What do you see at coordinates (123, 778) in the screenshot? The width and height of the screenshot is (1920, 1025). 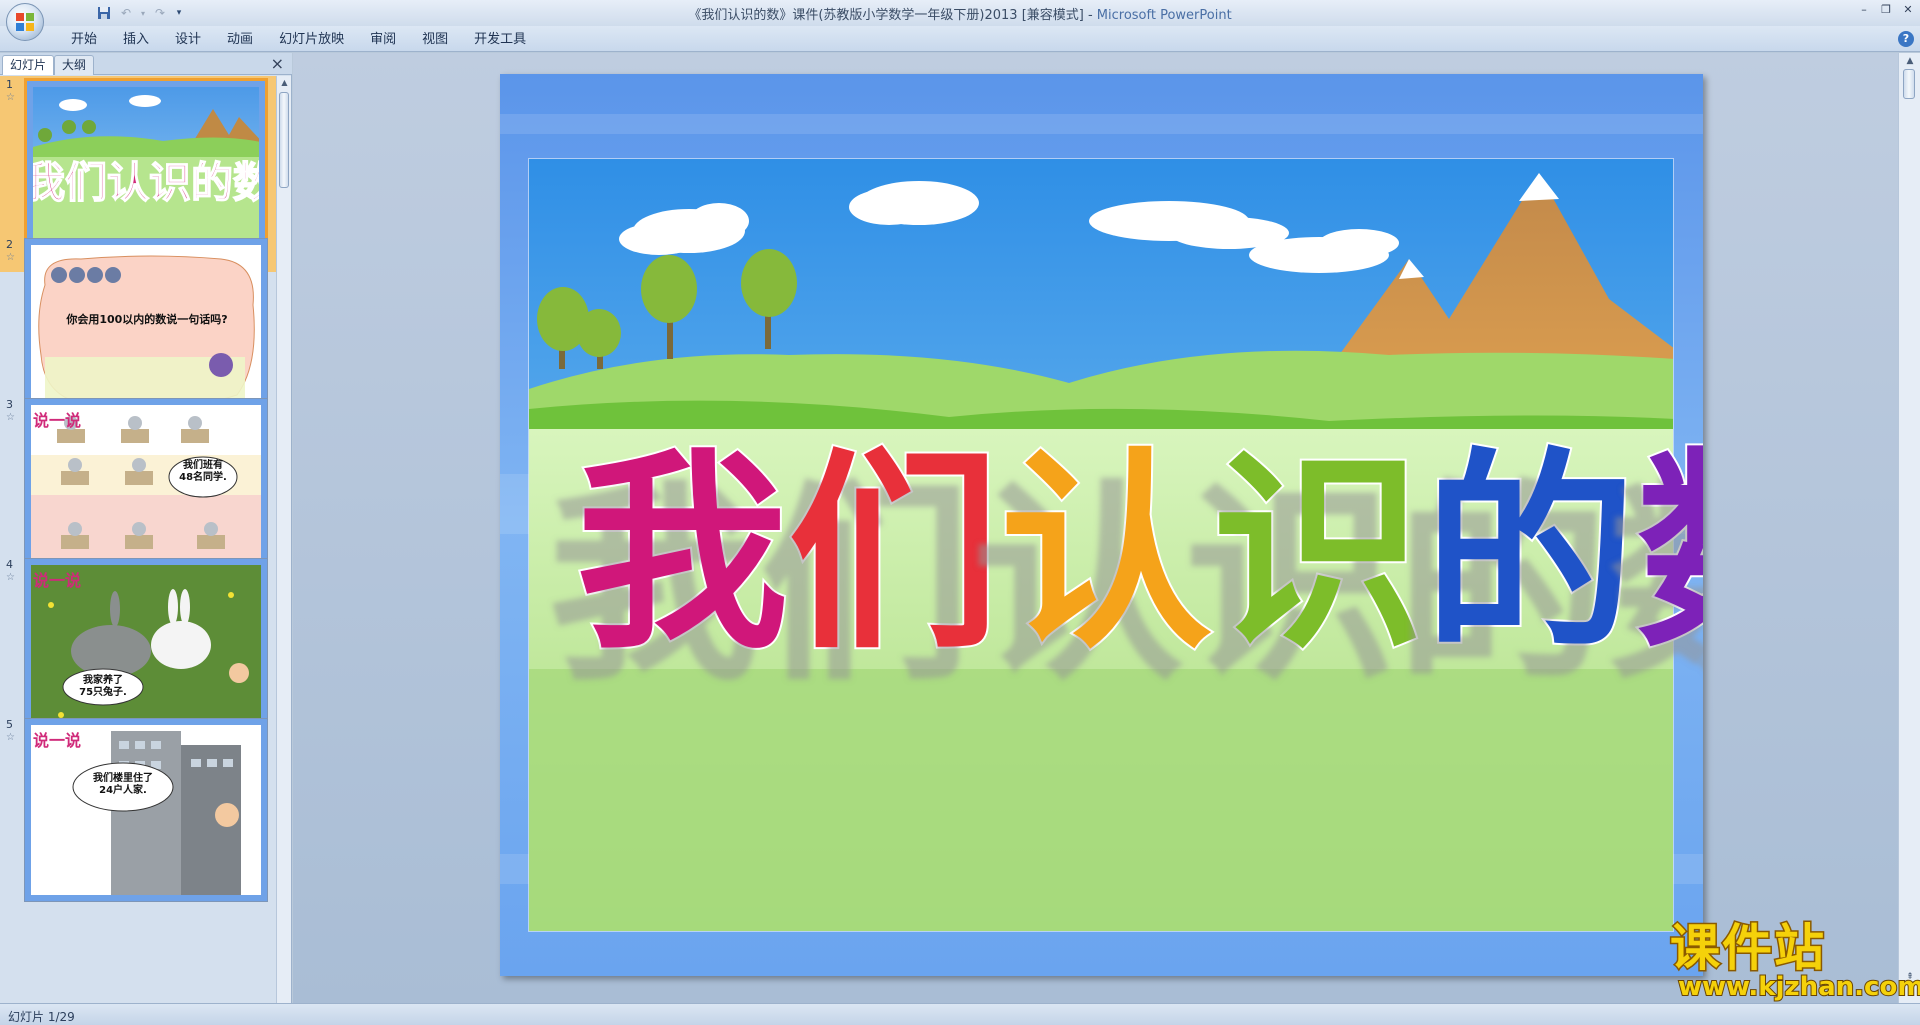 I see `bubble-text-line1: 我们楼里住了` at bounding box center [123, 778].